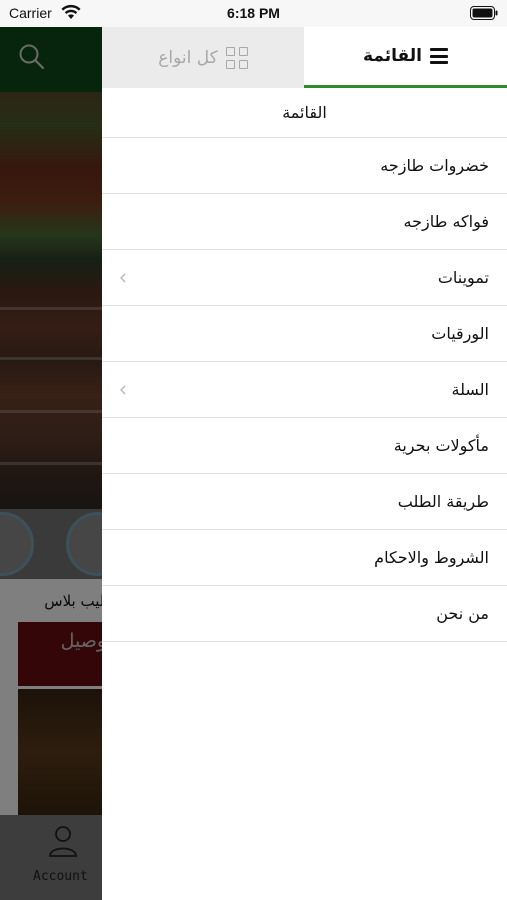 The height and width of the screenshot is (900, 507). I want to click on menu-item-label: تموينات, so click(463, 277).